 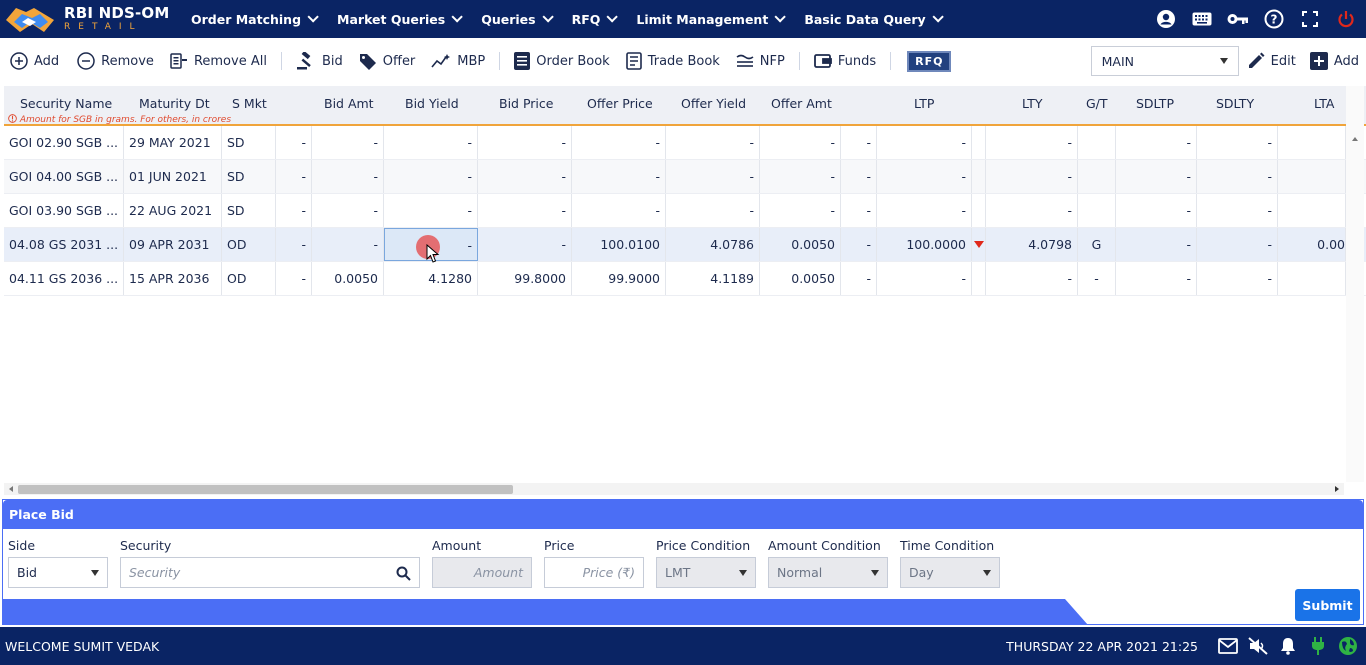 What do you see at coordinates (458, 61) in the screenshot?
I see `mbp-button: MBP` at bounding box center [458, 61].